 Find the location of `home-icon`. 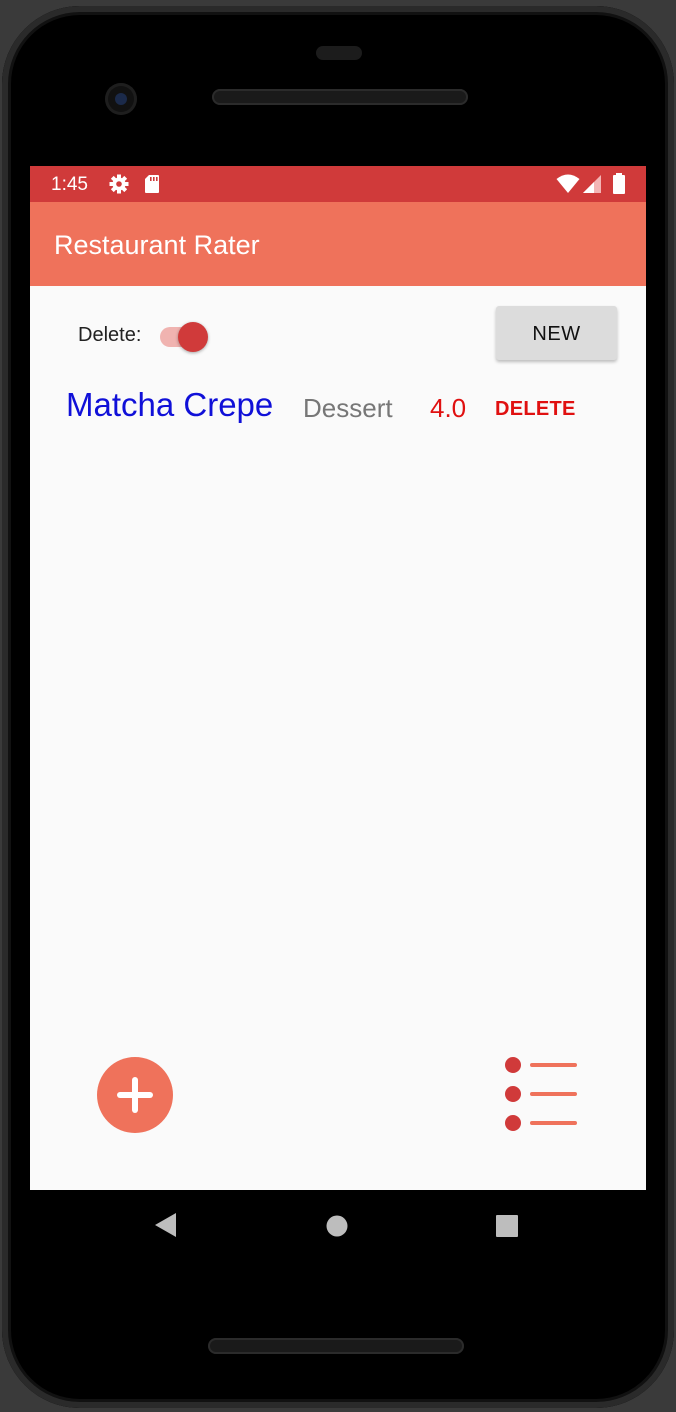

home-icon is located at coordinates (337, 1228).